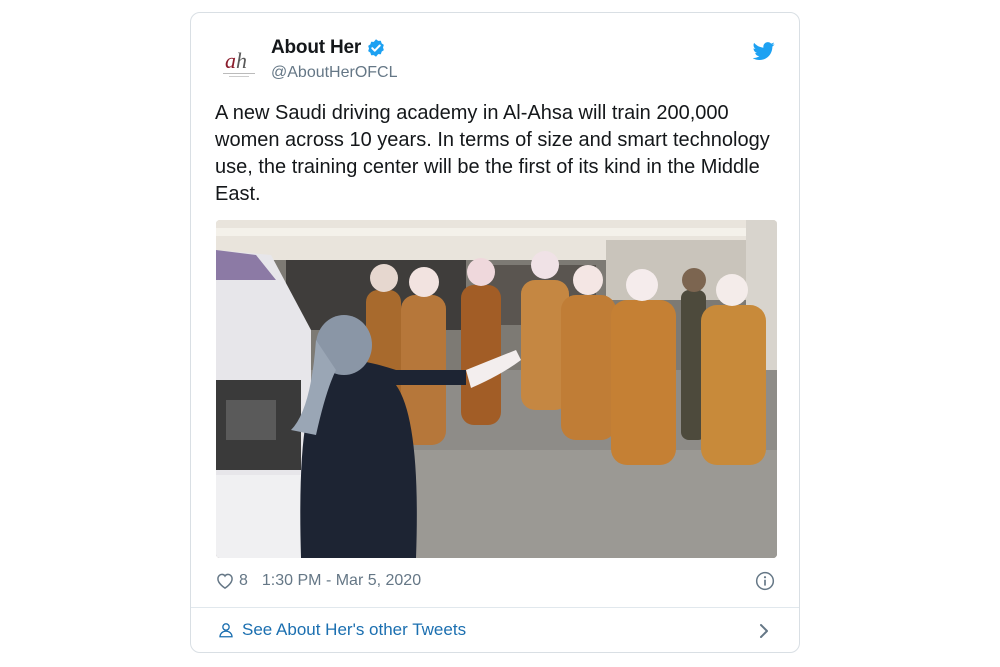 The image size is (1000, 667). Describe the element at coordinates (495, 53) in the screenshot. I see `tweet-header: a h About Her @AboutHerOFCL` at that location.